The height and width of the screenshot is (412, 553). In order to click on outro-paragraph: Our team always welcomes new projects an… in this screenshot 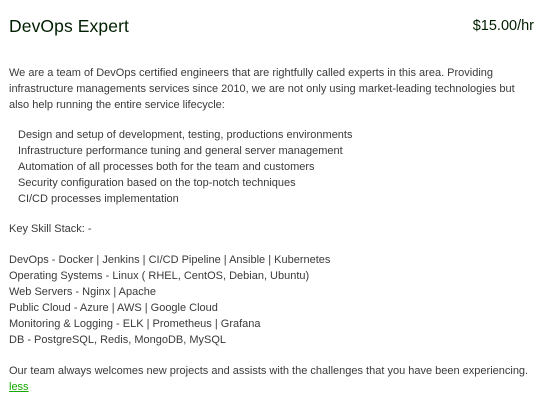, I will do `click(269, 371)`.